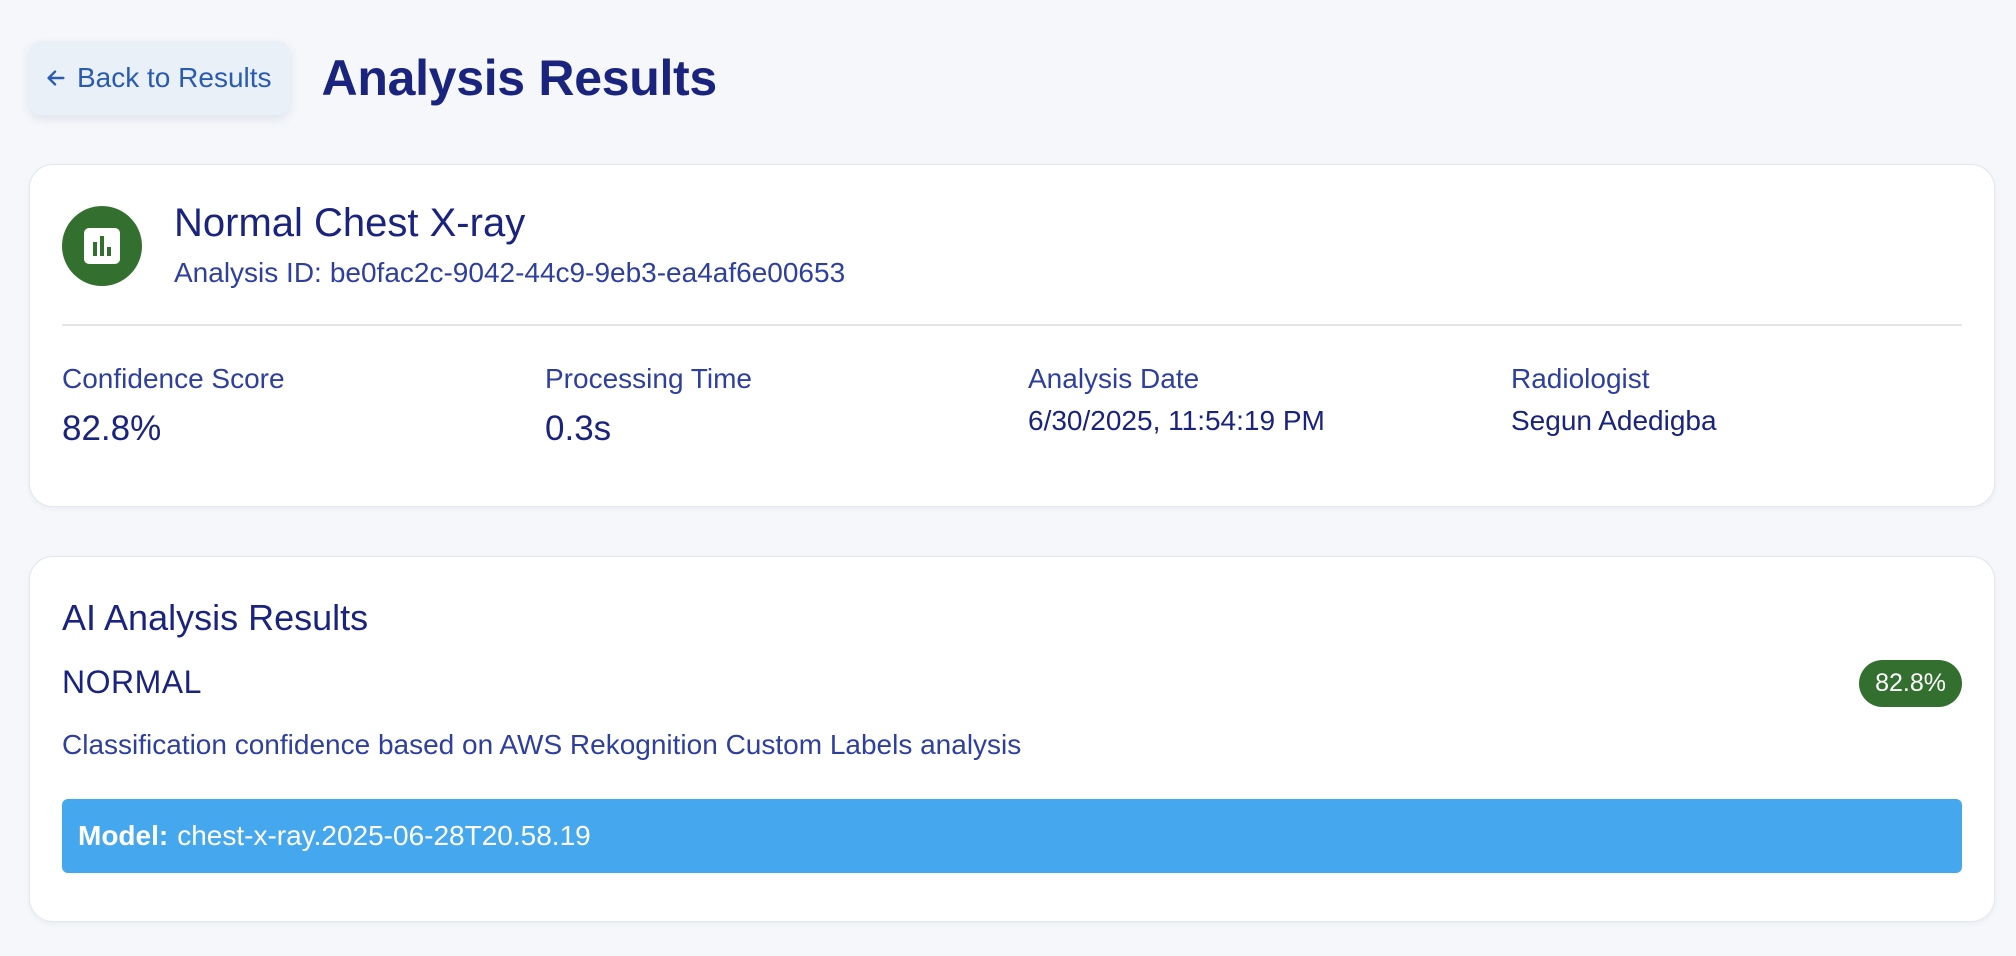  Describe the element at coordinates (1614, 420) in the screenshot. I see `stat-value: Segun Adedigba` at that location.